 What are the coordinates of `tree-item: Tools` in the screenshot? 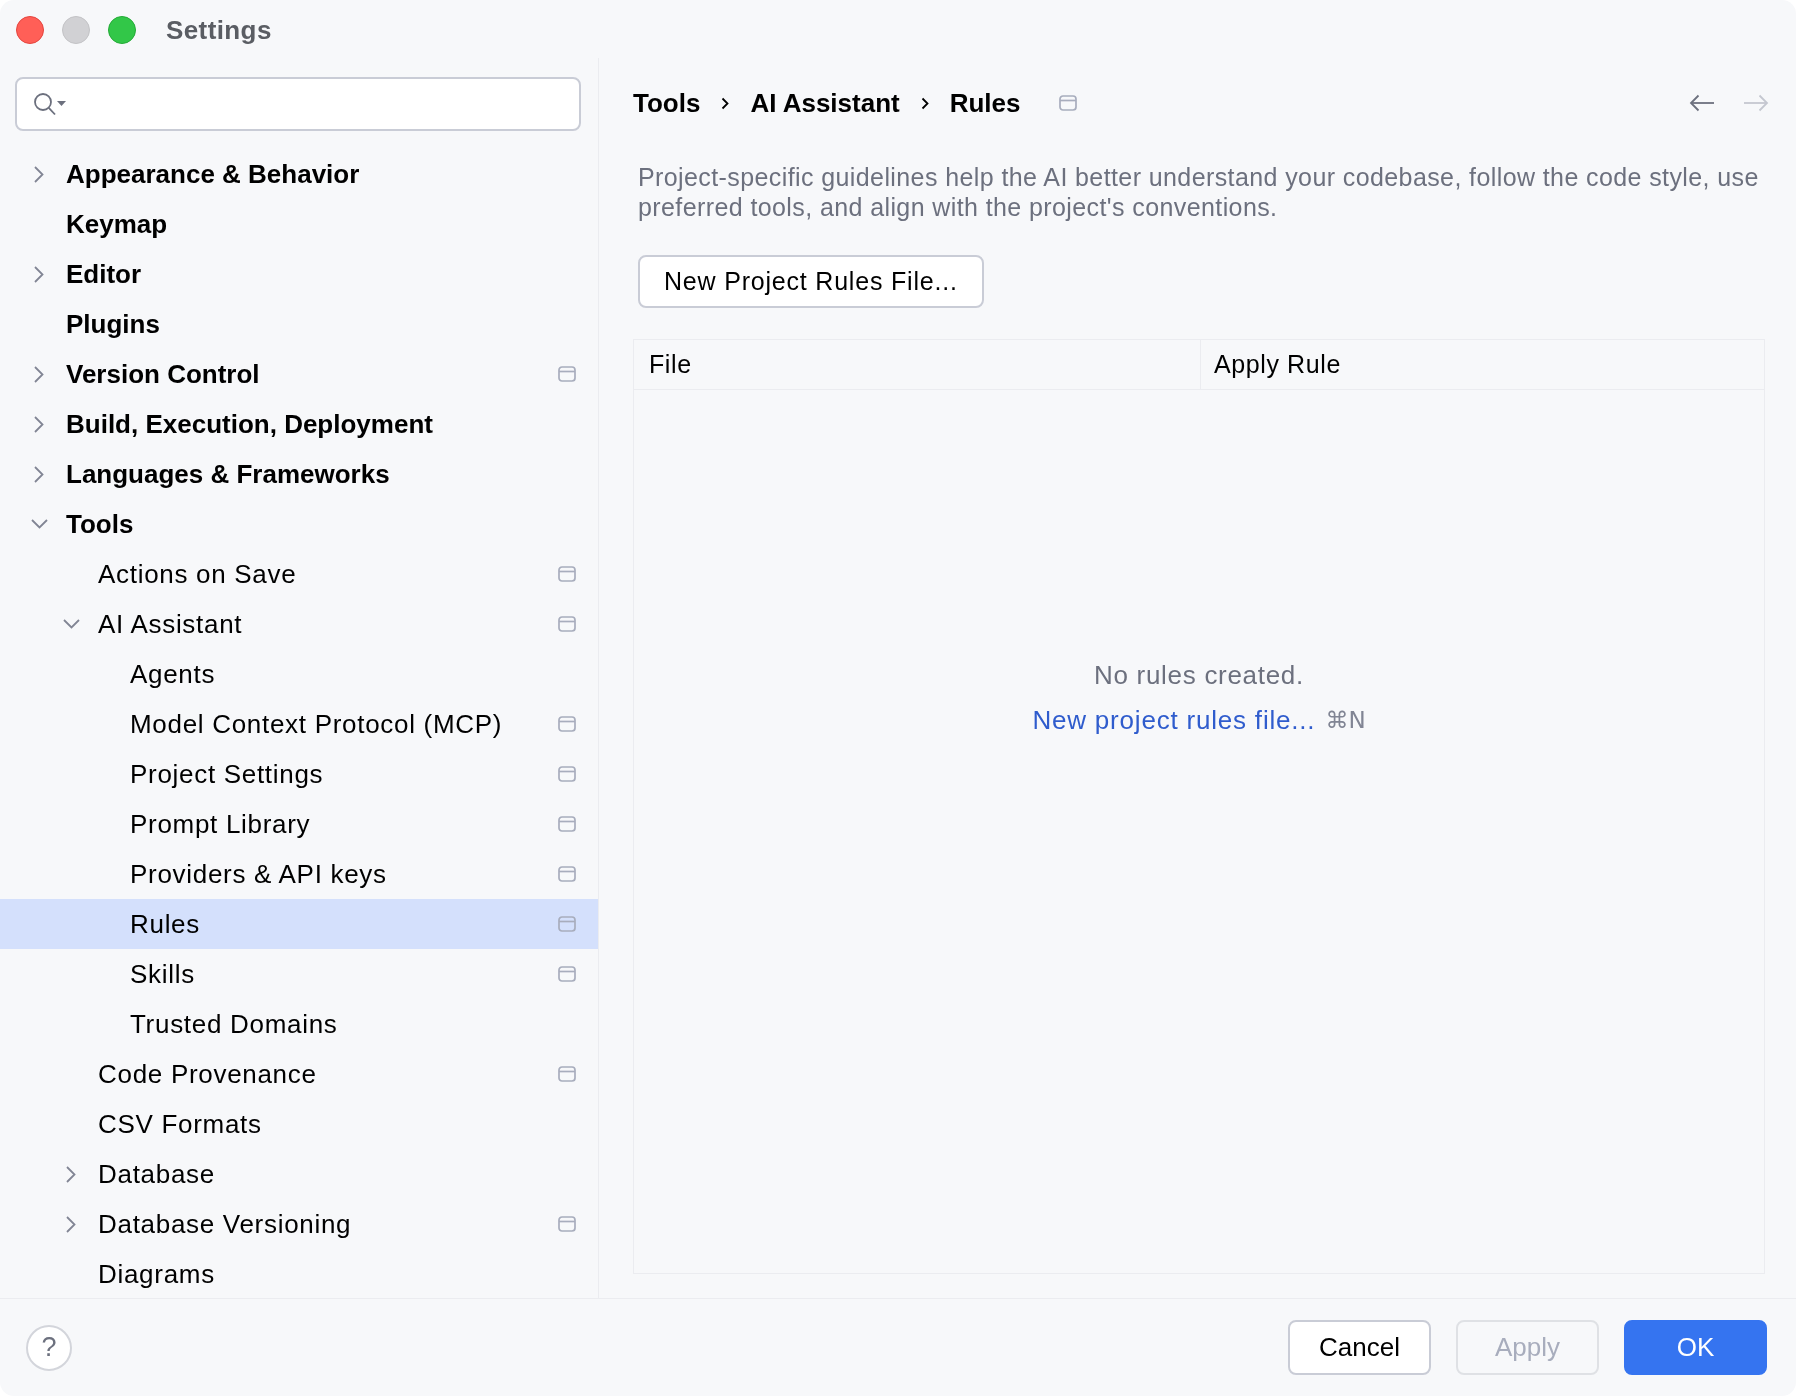 It's located at (299, 524).